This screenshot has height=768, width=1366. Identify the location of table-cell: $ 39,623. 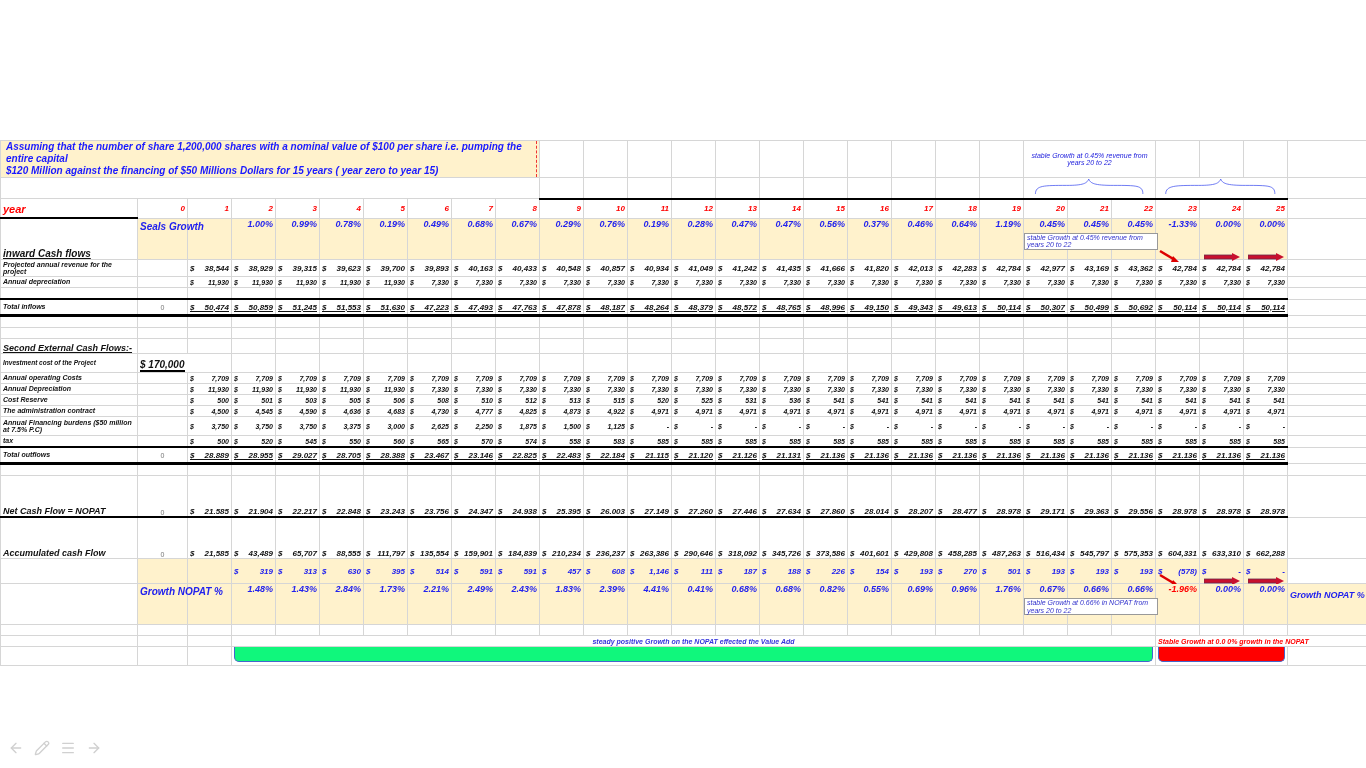
(341, 268).